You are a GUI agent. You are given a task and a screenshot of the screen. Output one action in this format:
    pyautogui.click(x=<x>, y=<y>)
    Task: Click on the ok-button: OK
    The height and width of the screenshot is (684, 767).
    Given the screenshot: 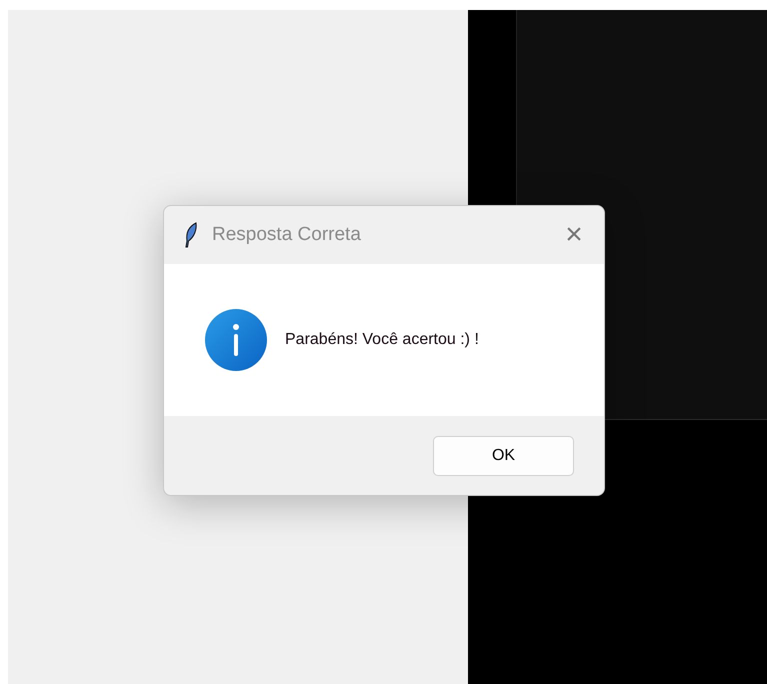 What is the action you would take?
    pyautogui.click(x=503, y=456)
    